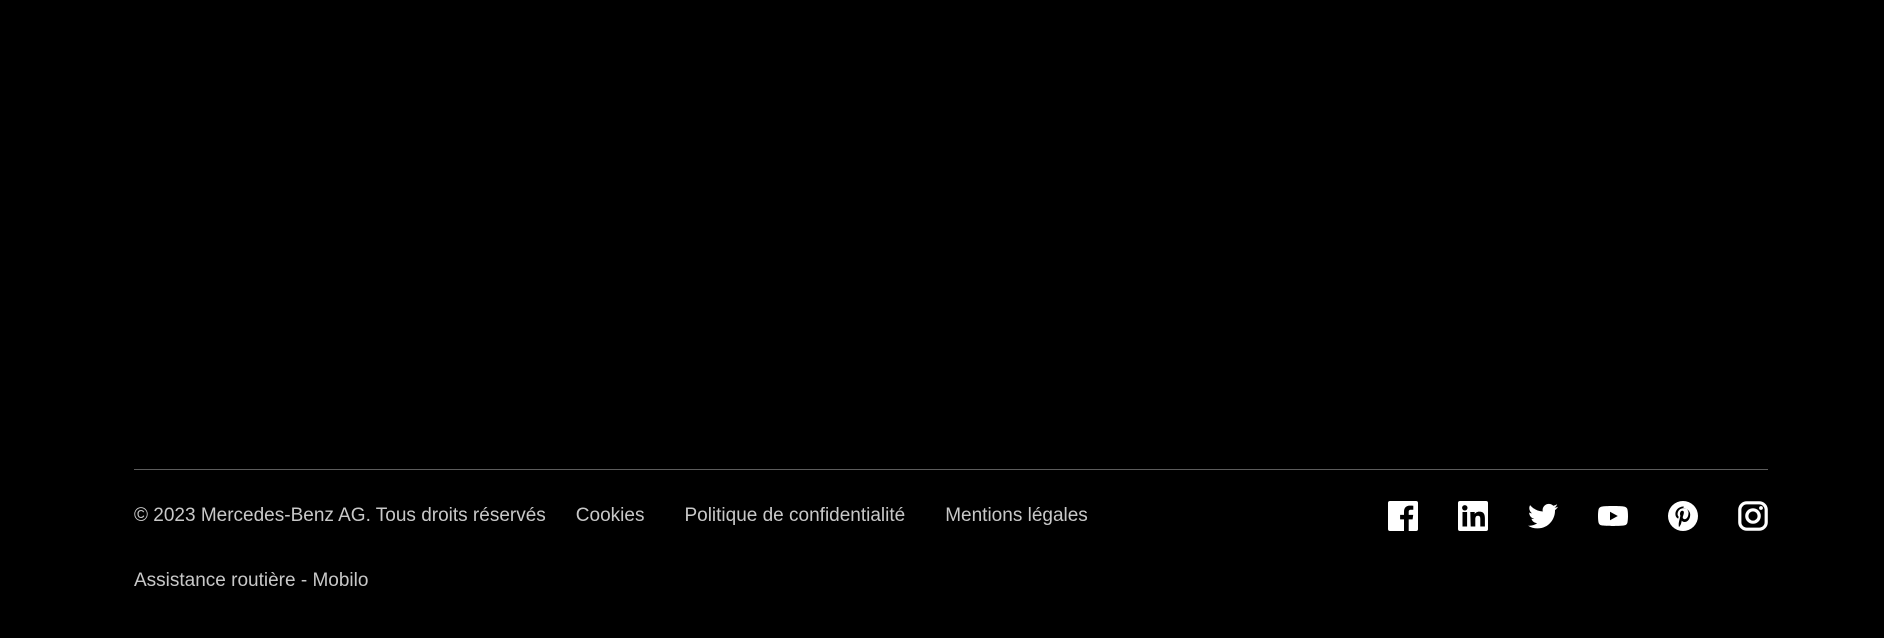 This screenshot has width=1884, height=638. Describe the element at coordinates (1016, 516) in the screenshot. I see `legal-notice-link: Mentions légales` at that location.